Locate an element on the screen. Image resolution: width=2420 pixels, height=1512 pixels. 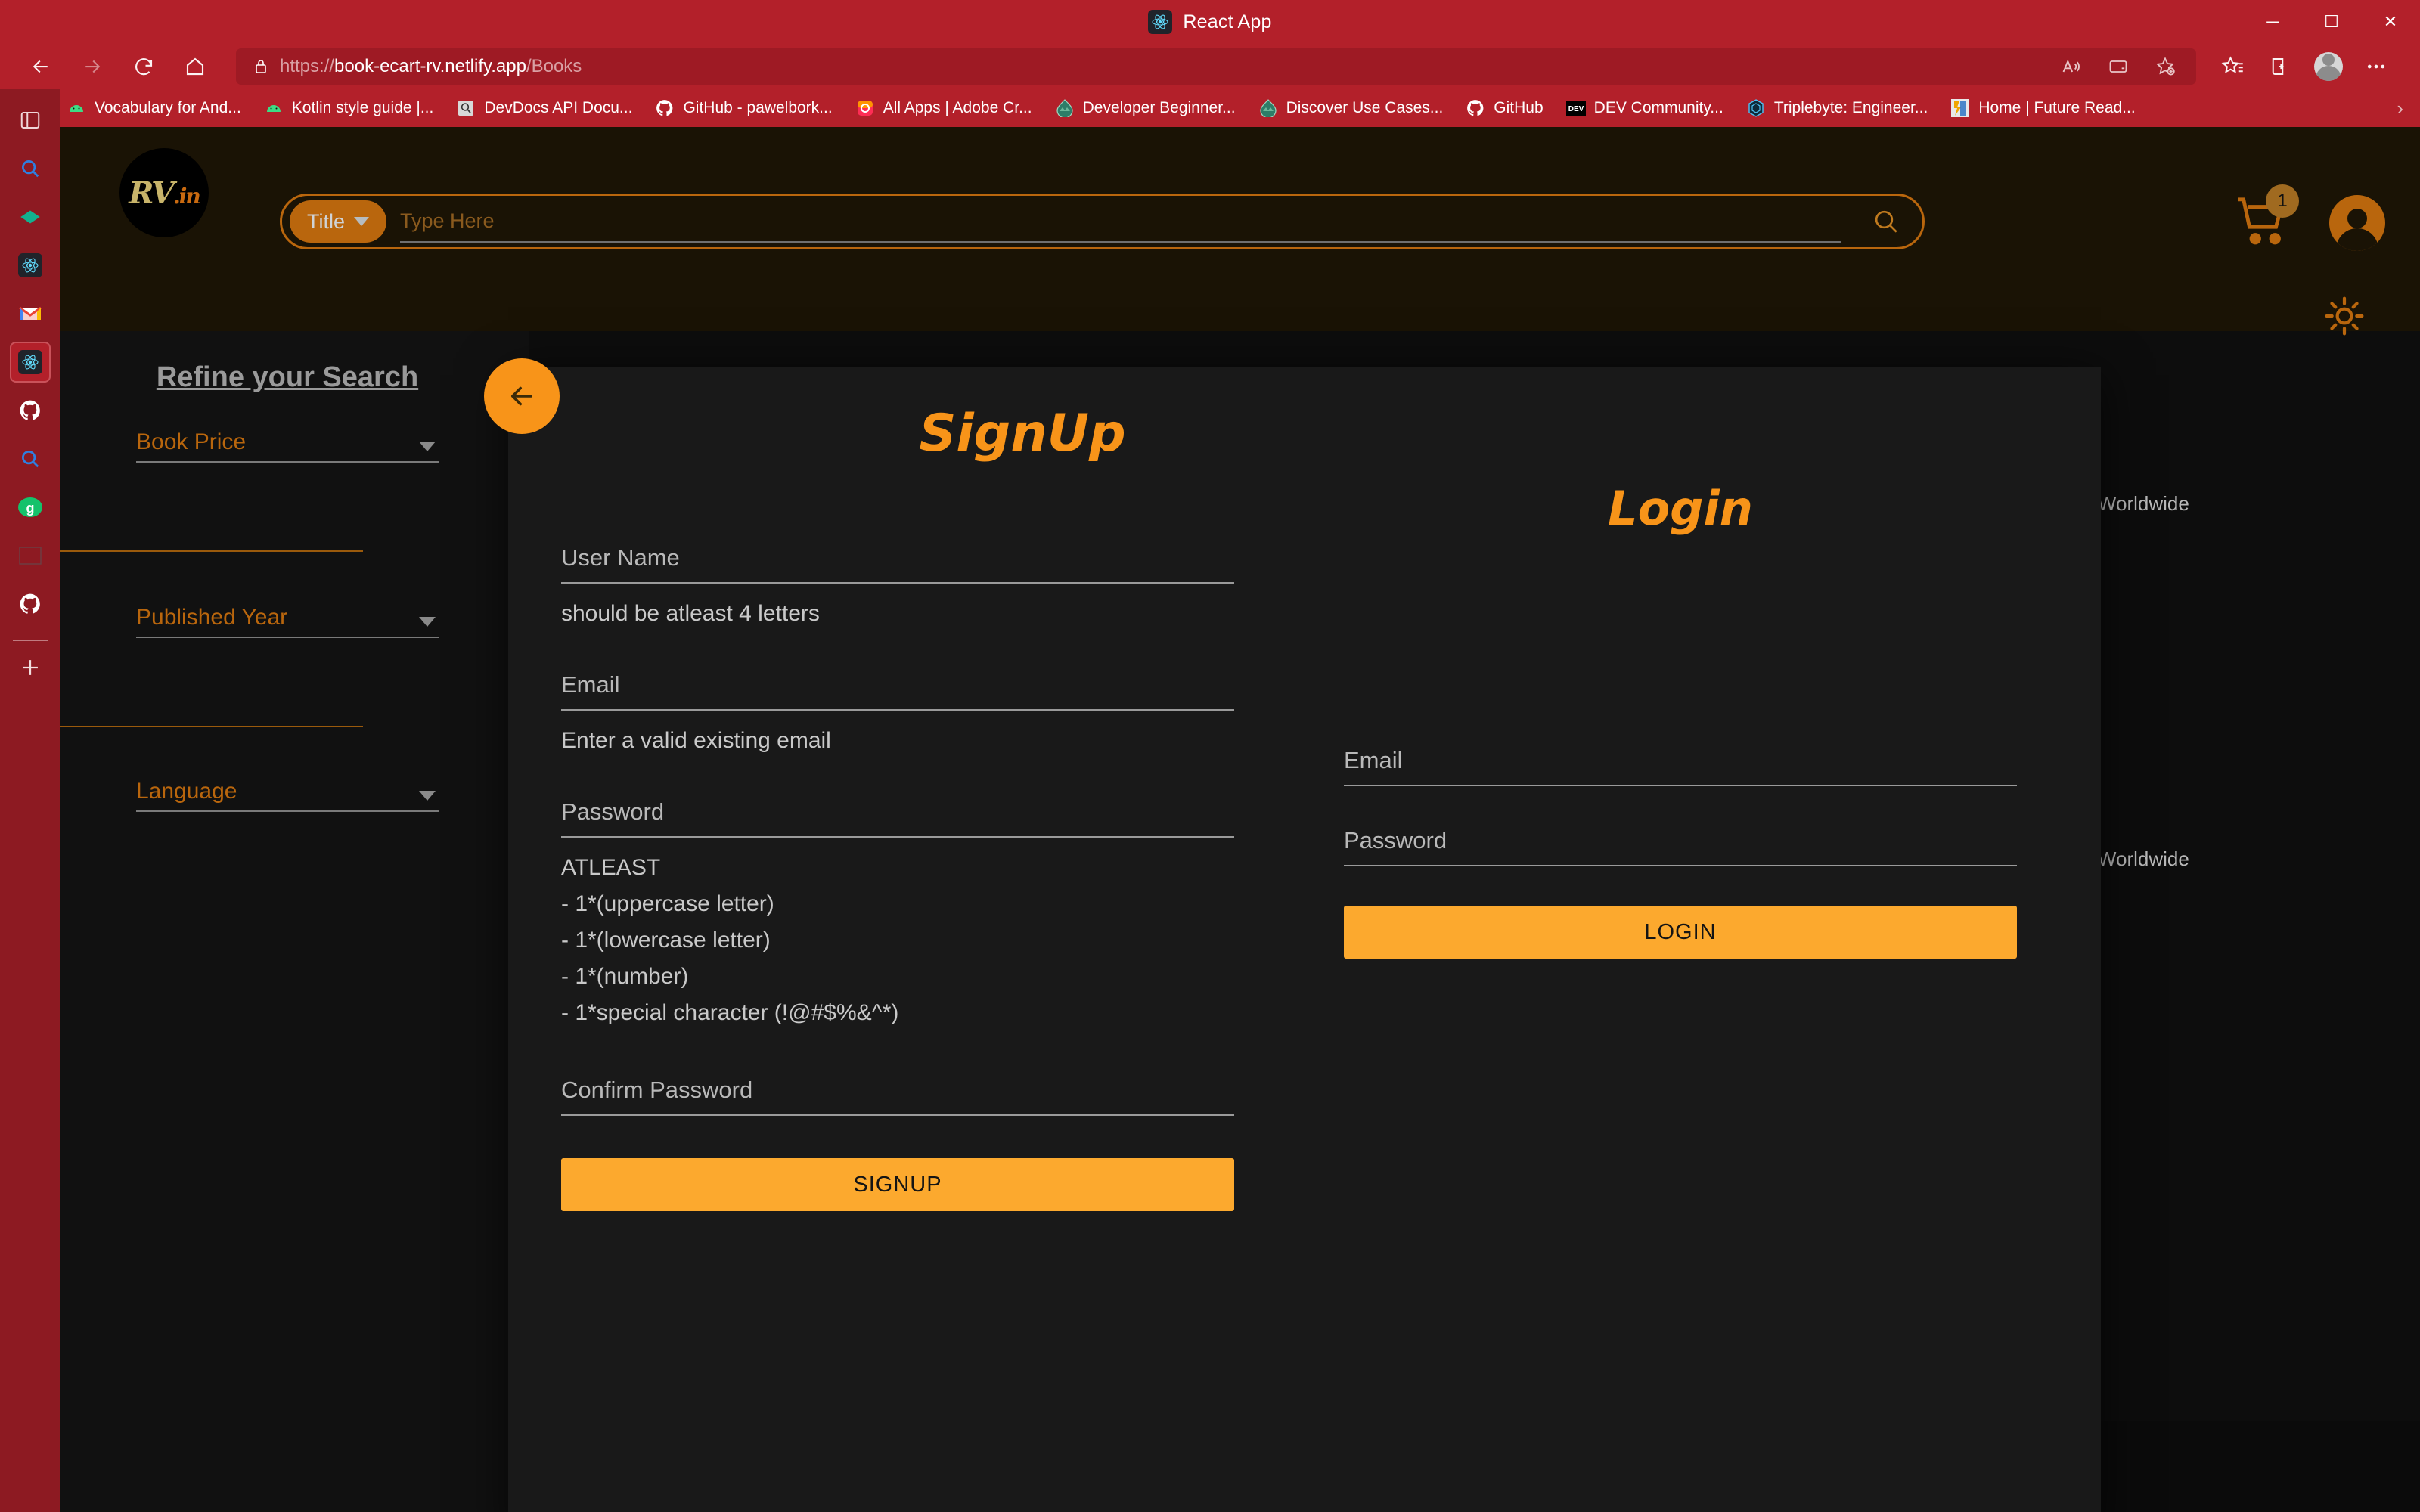
more-options-icon is located at coordinates (2376, 66).